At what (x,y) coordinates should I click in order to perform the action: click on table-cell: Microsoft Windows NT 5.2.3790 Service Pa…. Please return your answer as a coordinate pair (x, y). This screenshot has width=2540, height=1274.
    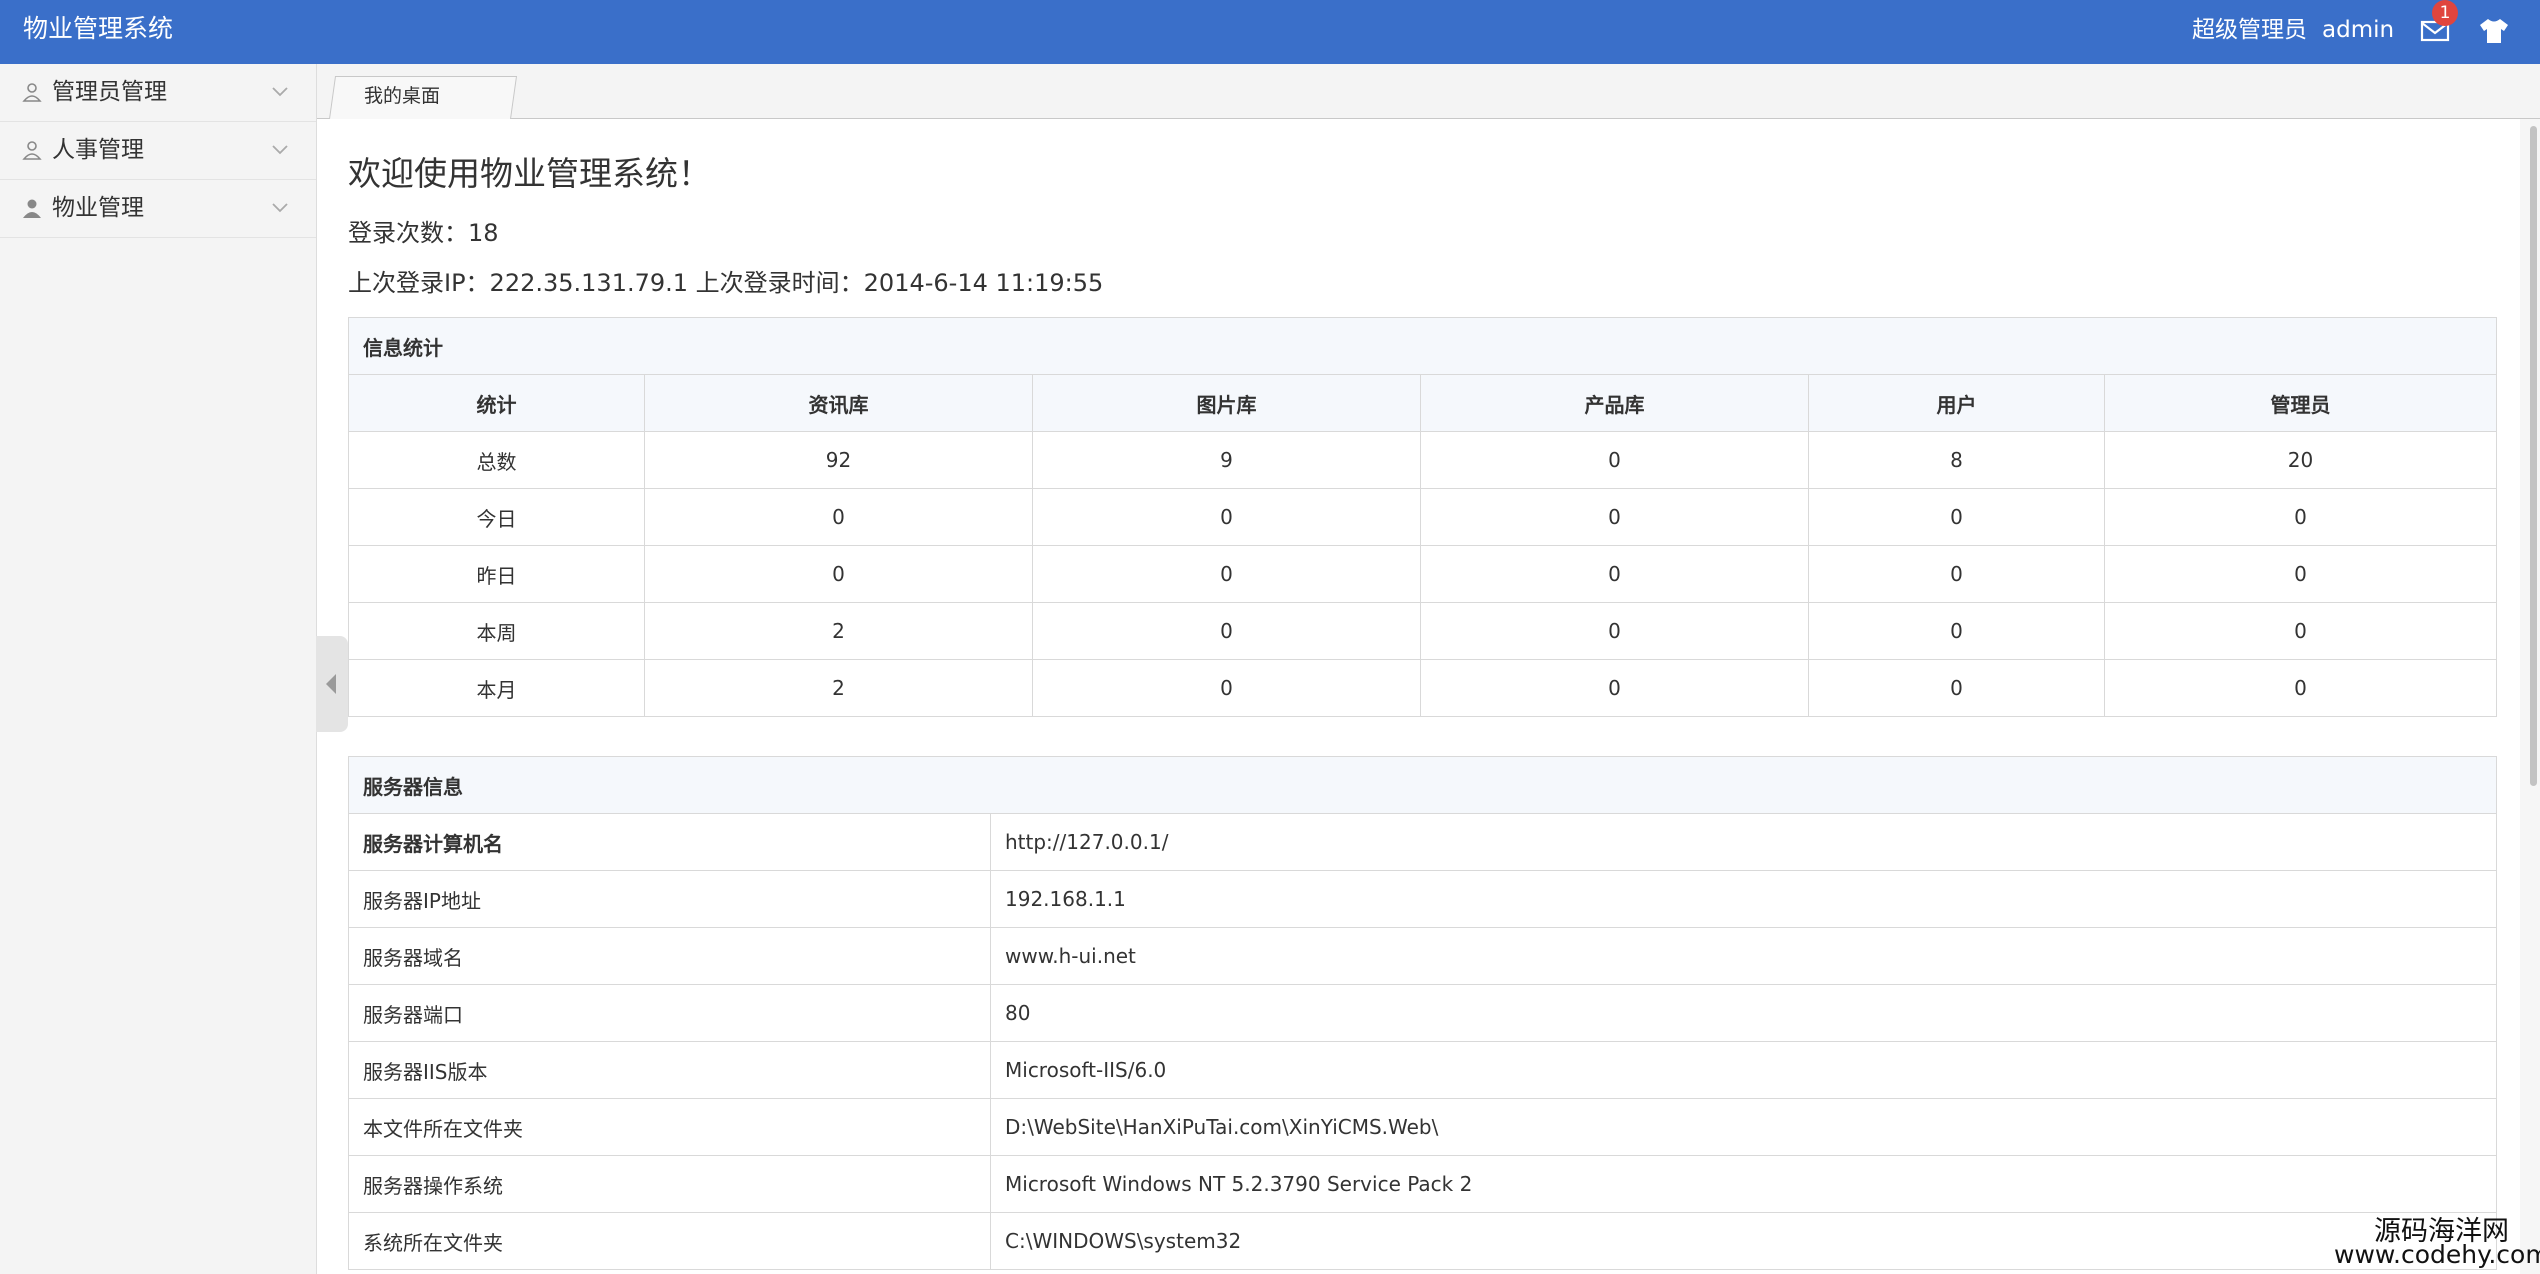
    Looking at the image, I should click on (1743, 1184).